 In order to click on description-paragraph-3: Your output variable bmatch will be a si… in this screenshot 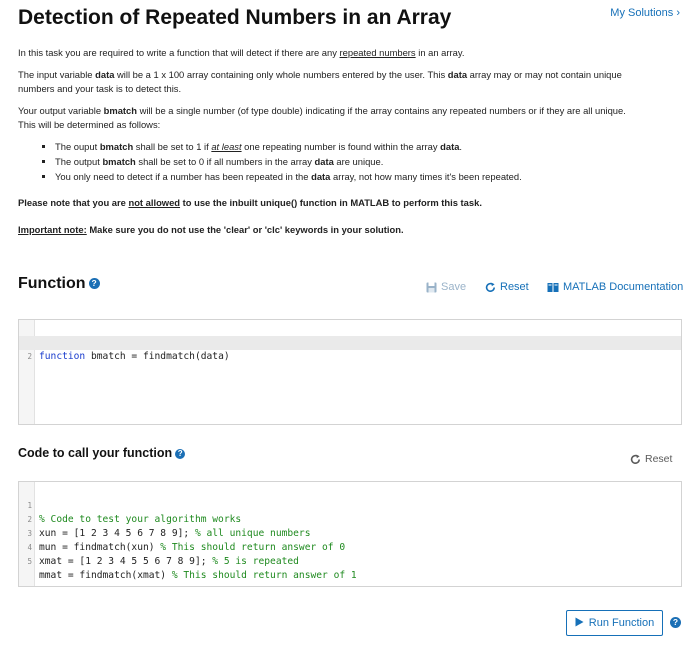, I will do `click(322, 117)`.